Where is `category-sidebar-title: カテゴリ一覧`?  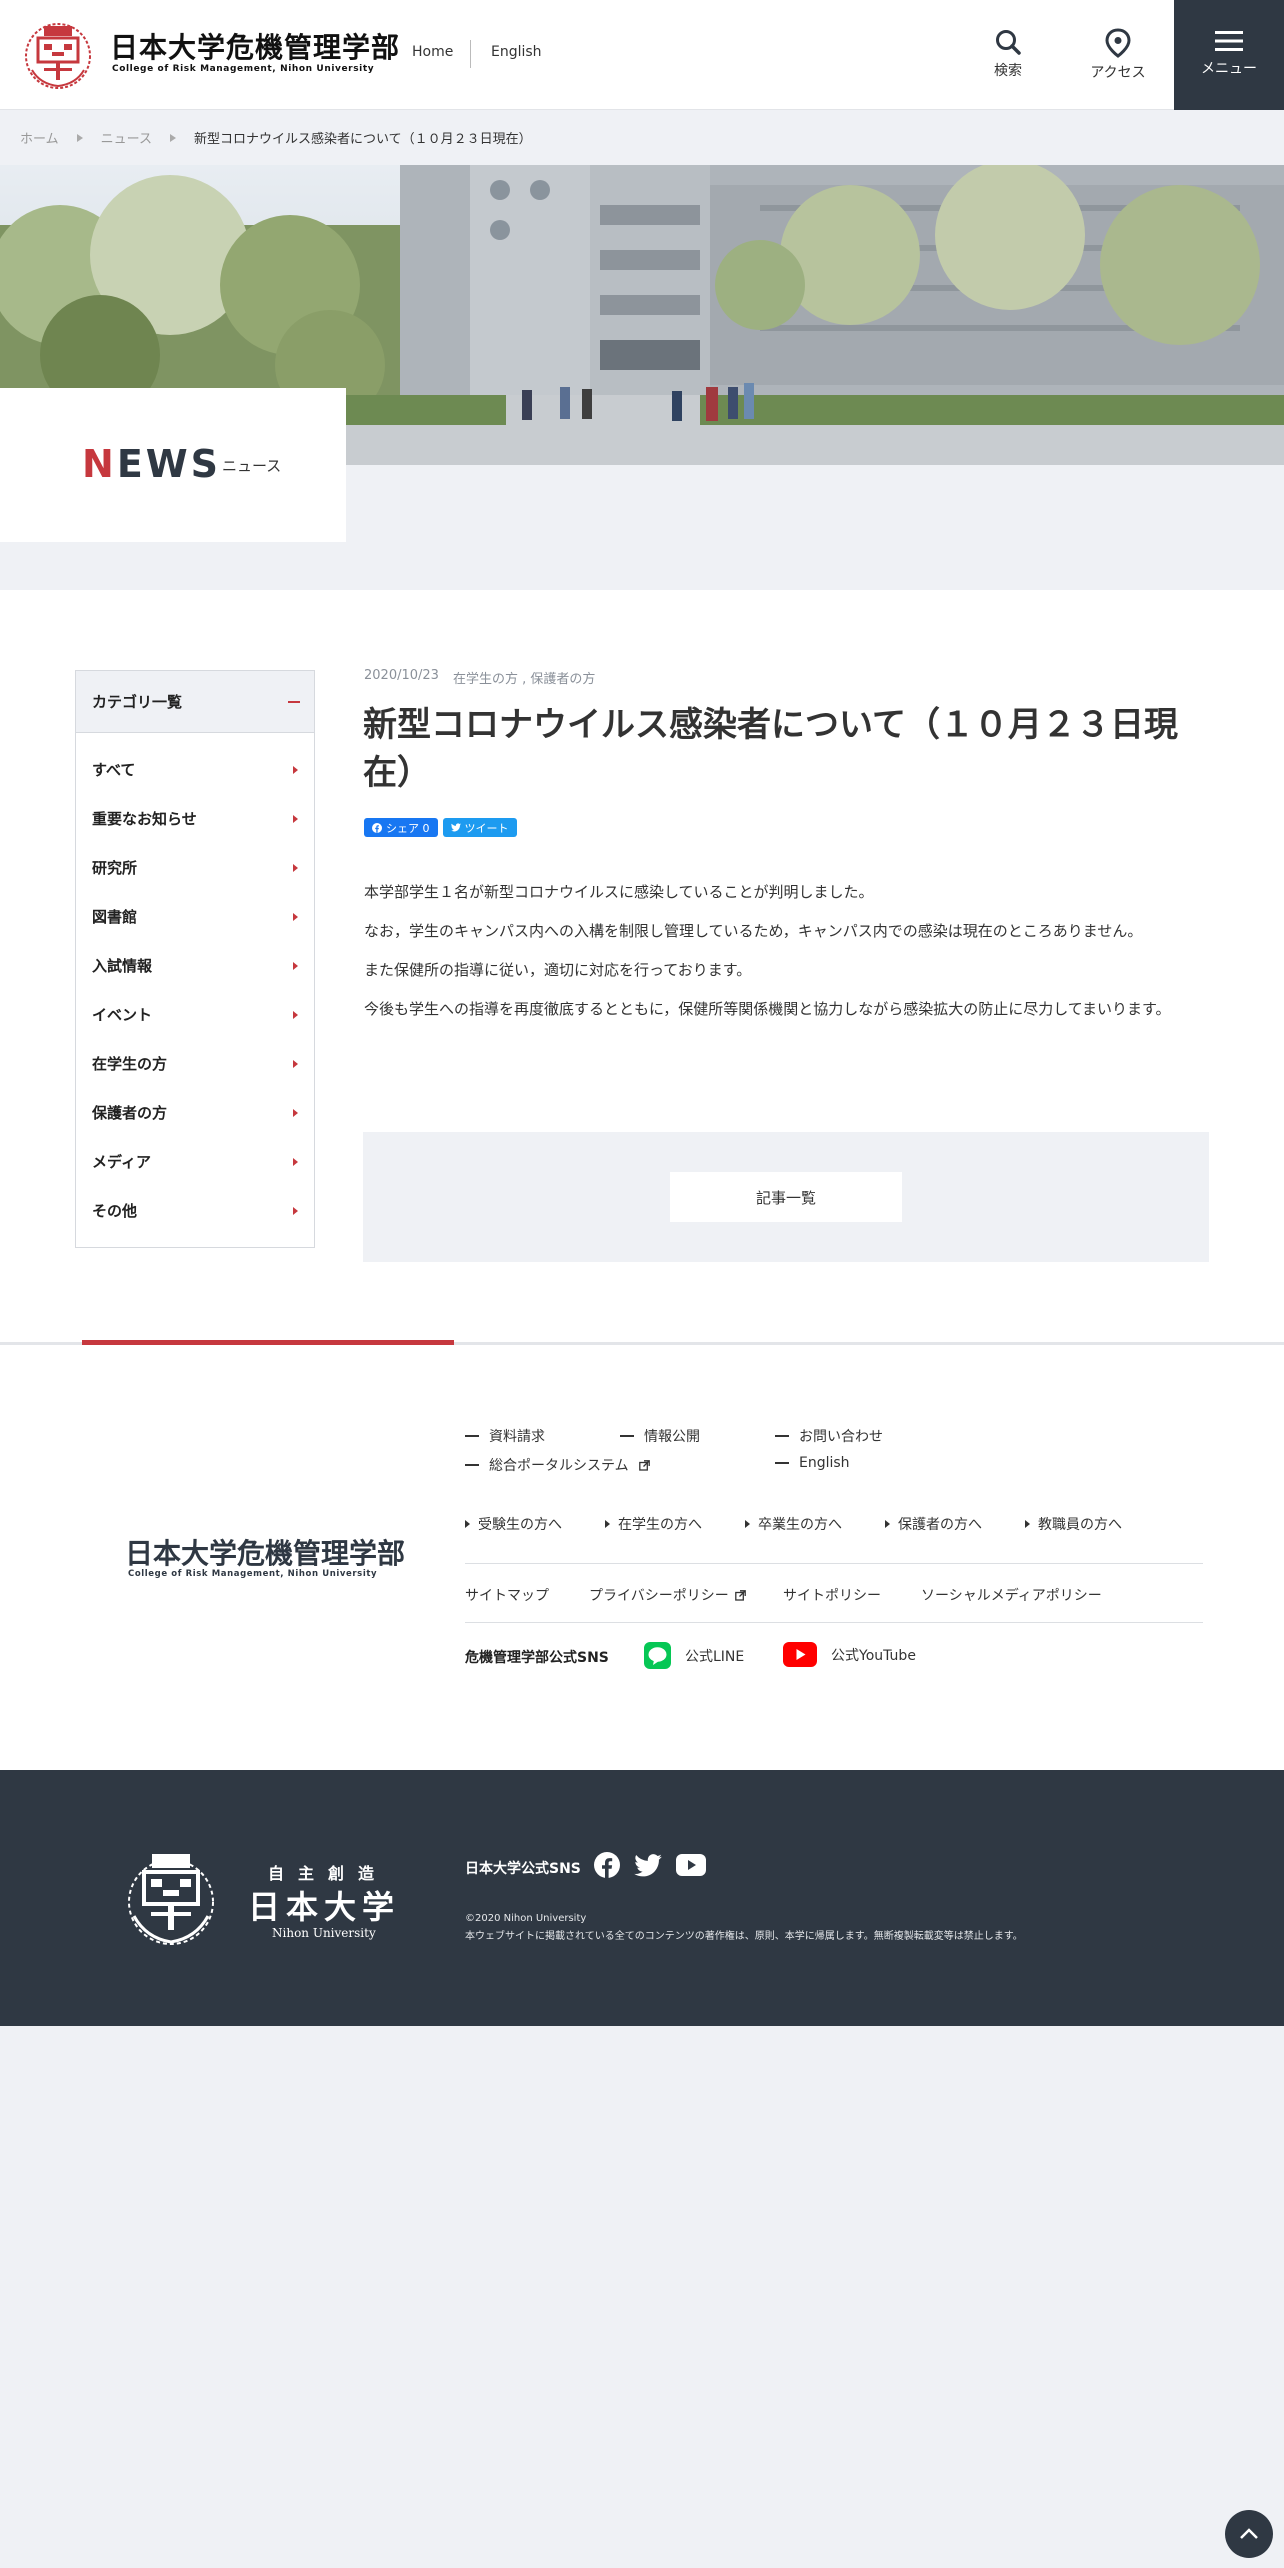
category-sidebar-title: カテゴリ一覧 is located at coordinates (137, 702).